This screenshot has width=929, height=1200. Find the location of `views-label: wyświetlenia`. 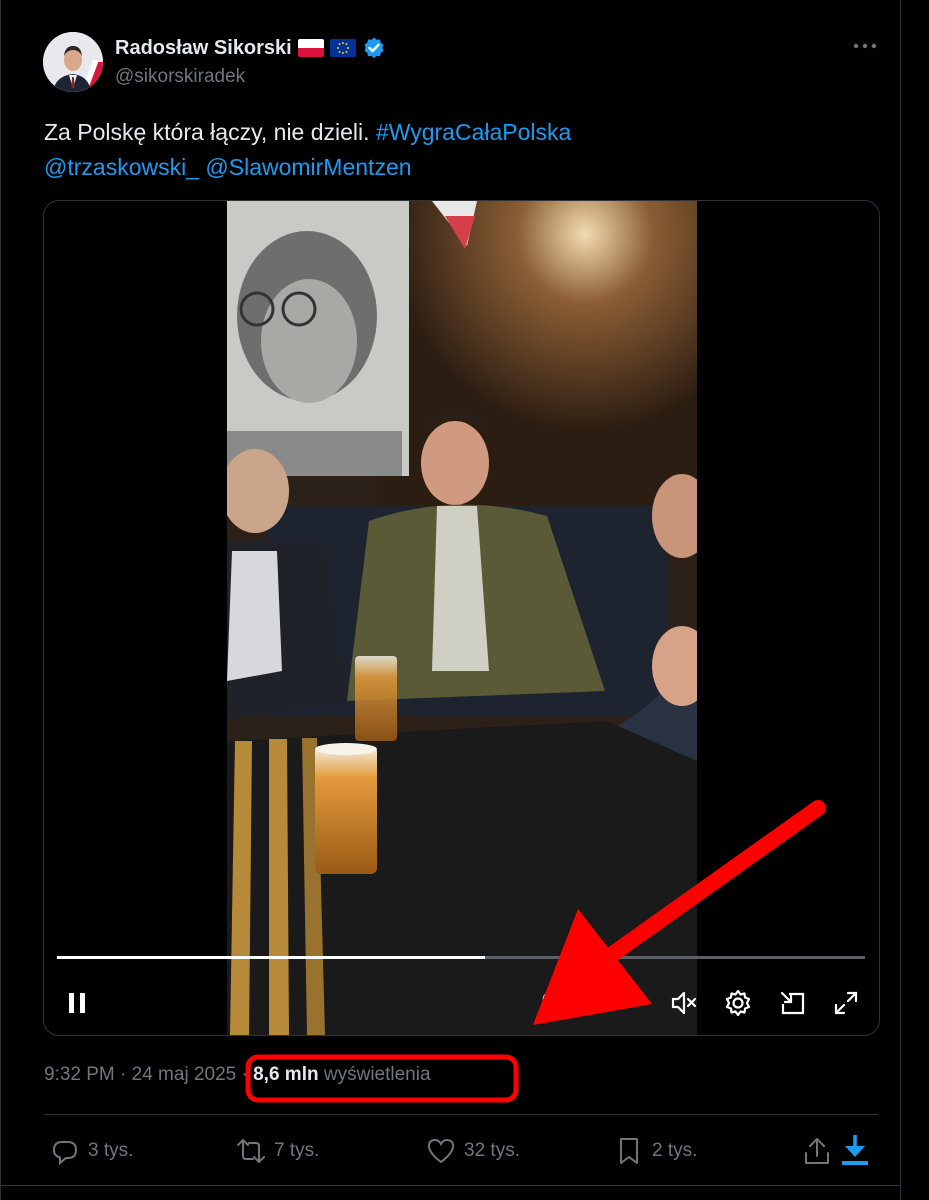

views-label: wyświetlenia is located at coordinates (374, 1074).